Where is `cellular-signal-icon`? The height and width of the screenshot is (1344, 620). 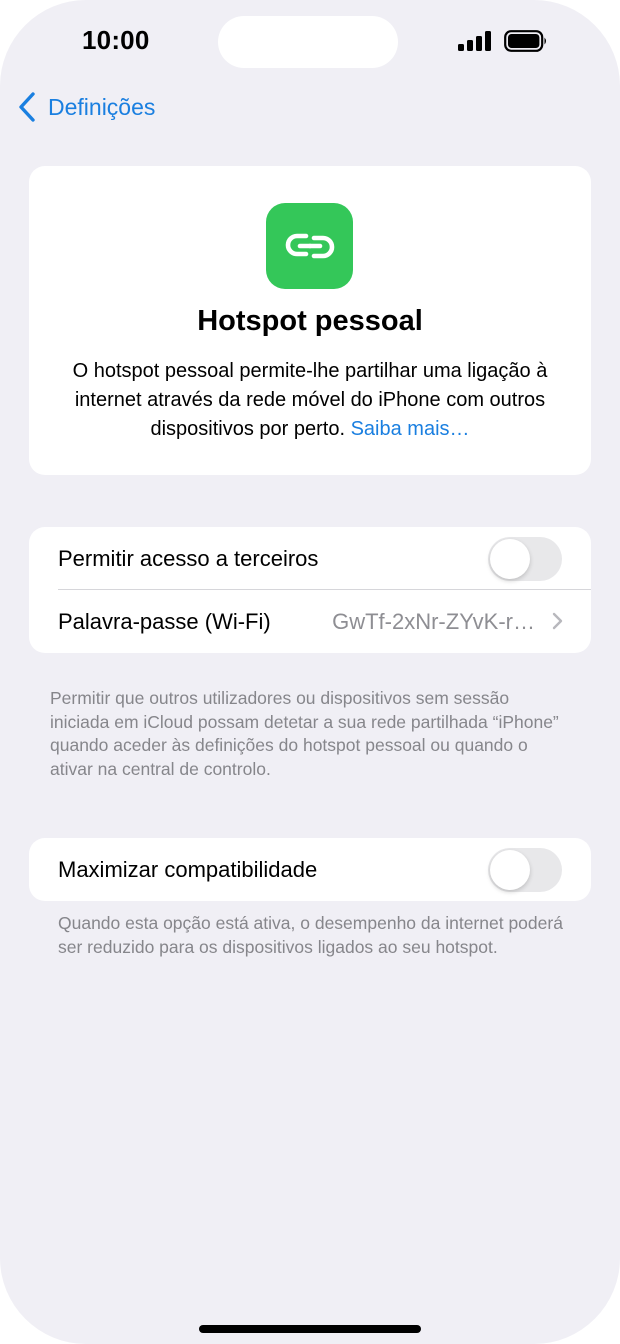 cellular-signal-icon is located at coordinates (474, 41).